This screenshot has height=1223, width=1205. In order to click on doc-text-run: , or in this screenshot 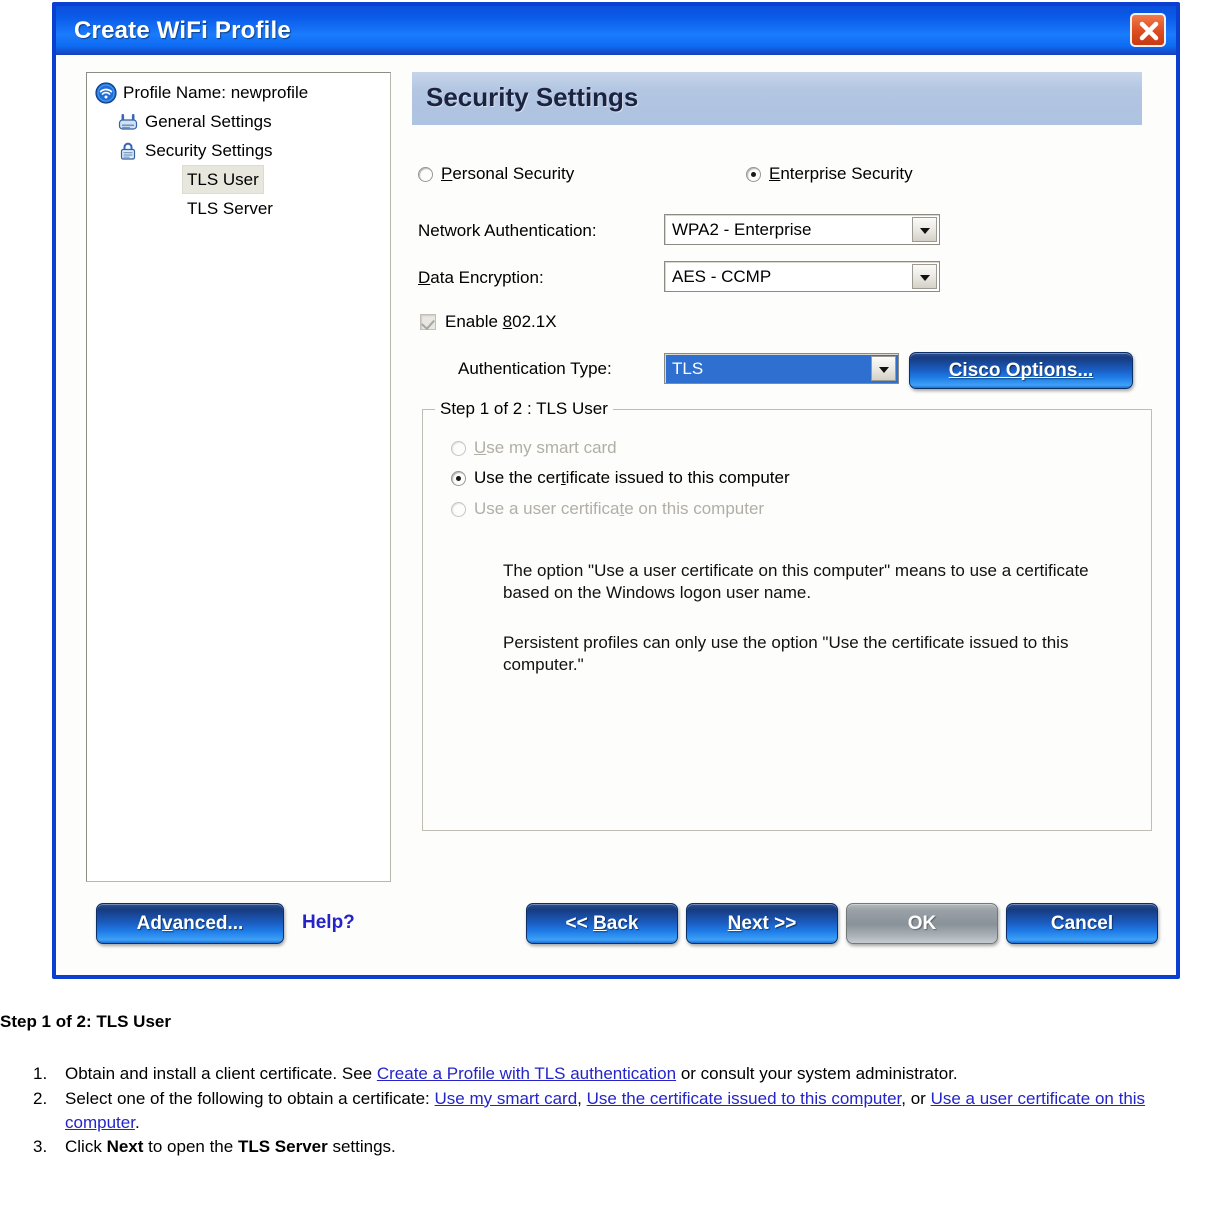, I will do `click(916, 1098)`.